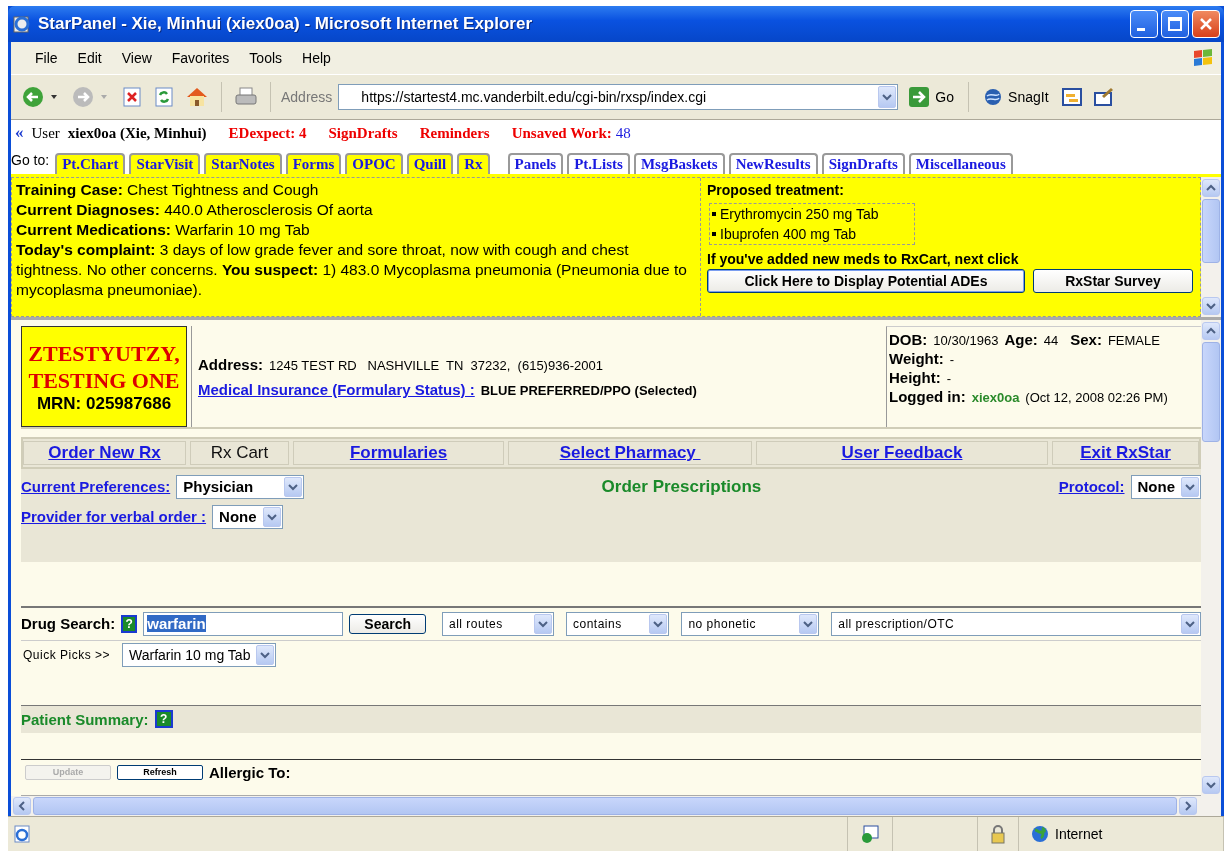 This screenshot has height=853, width=1232. What do you see at coordinates (863, 163) in the screenshot?
I see `goto-tab: SignDrafts` at bounding box center [863, 163].